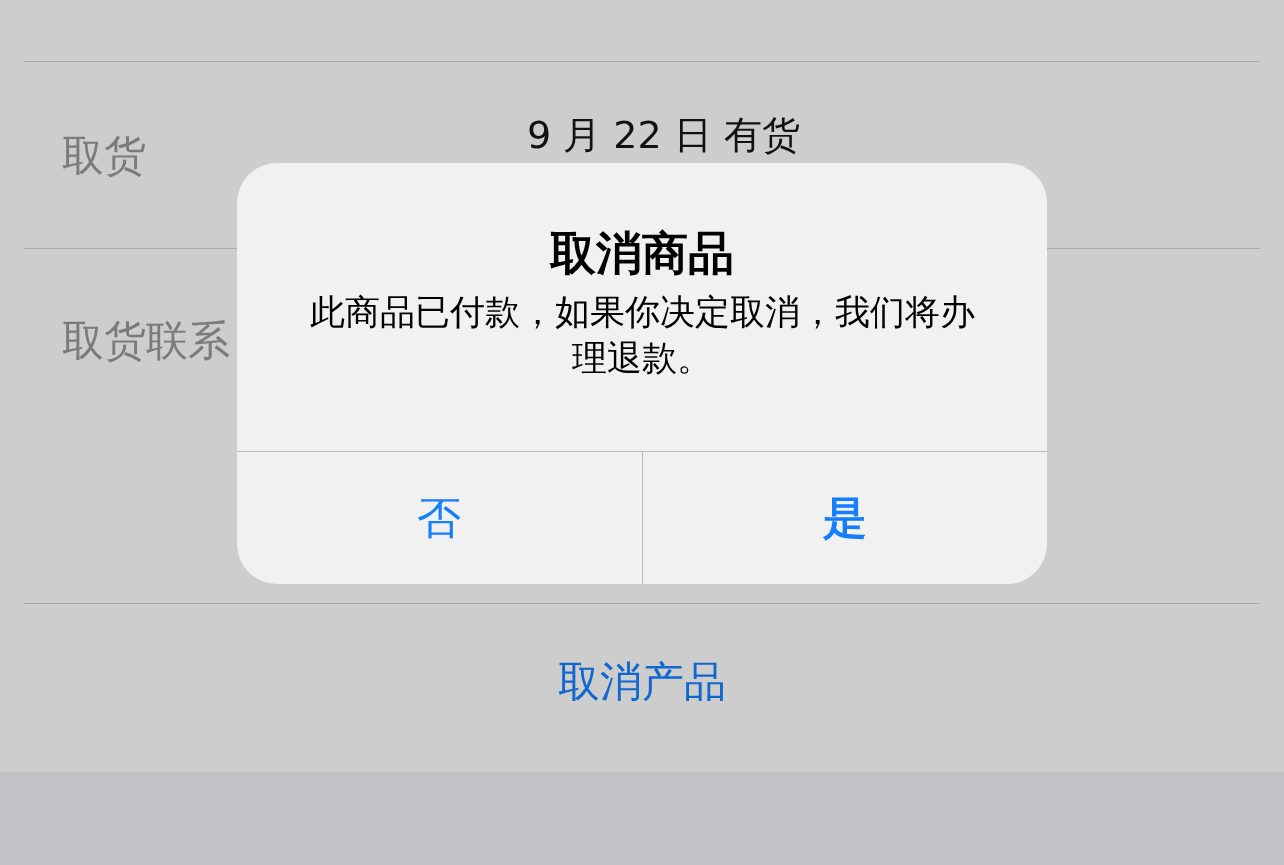  Describe the element at coordinates (844, 518) in the screenshot. I see `confirm-button: 是` at that location.